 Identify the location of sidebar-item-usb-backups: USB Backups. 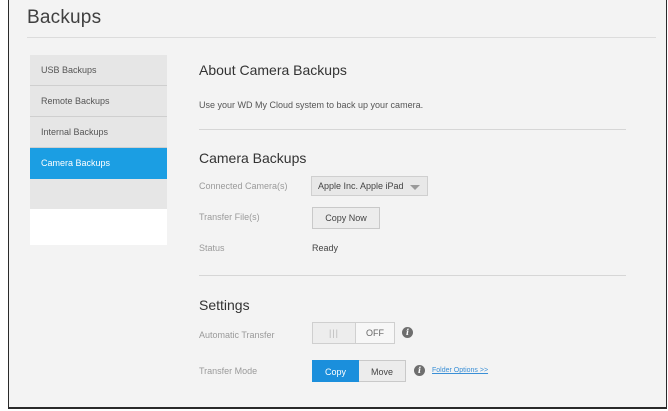
(98, 70).